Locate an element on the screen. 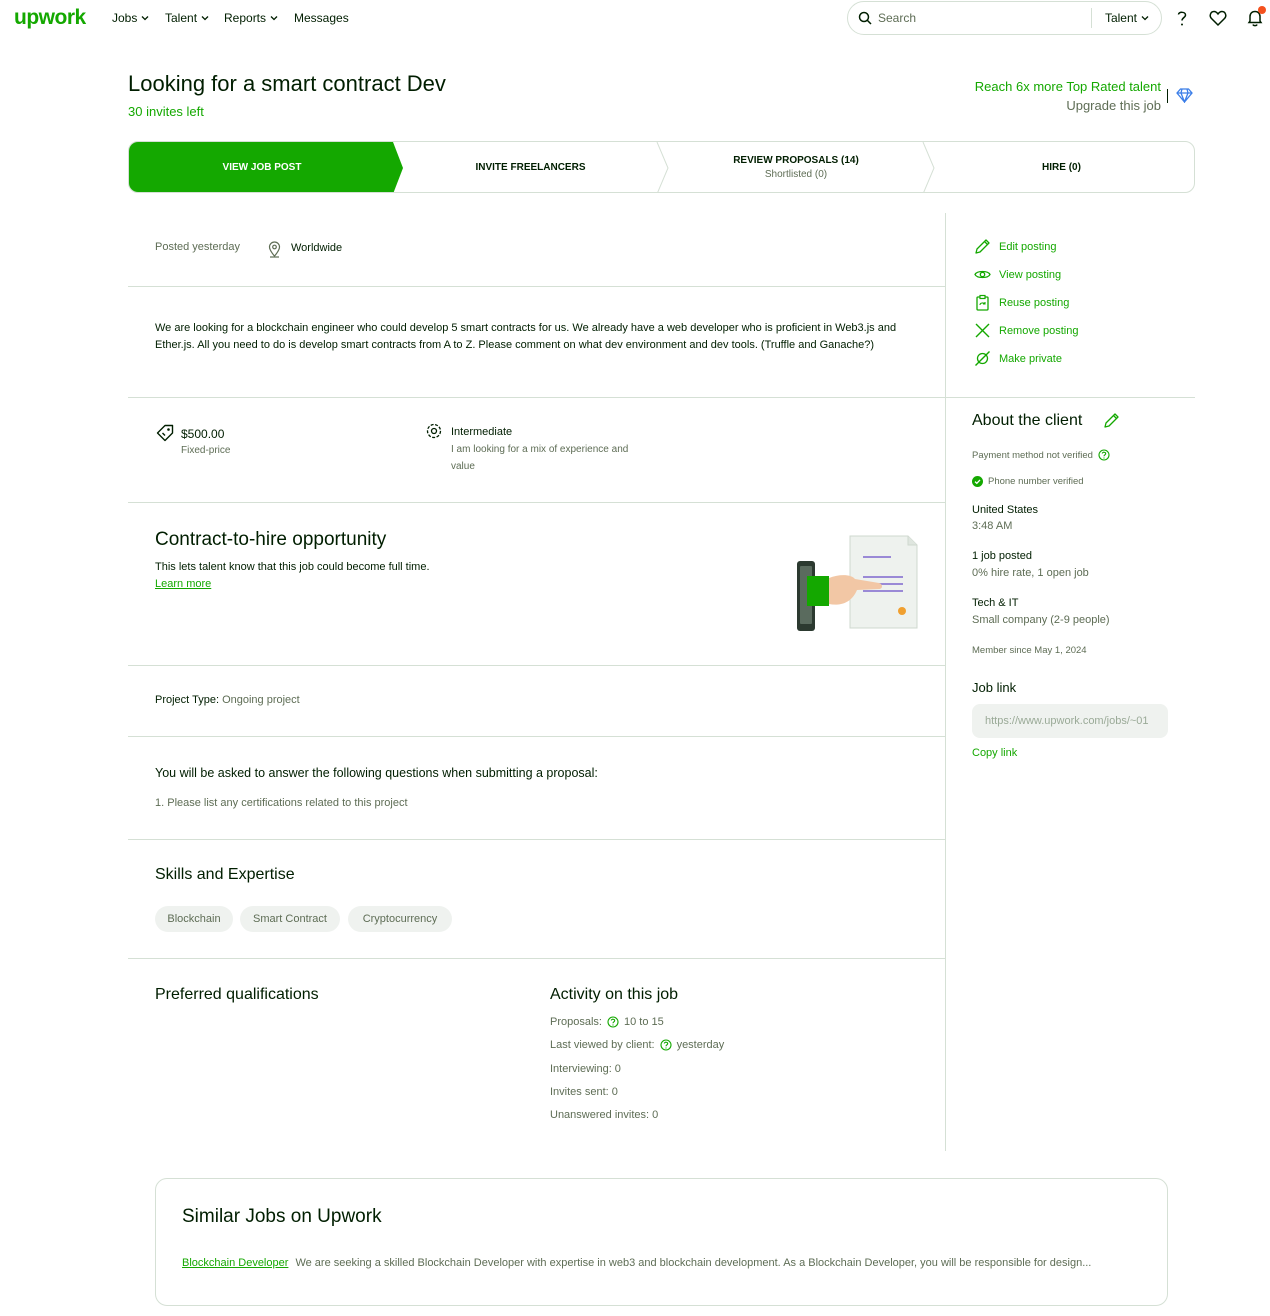 The height and width of the screenshot is (1316, 1270). similar-jobs-title: Similar Jobs on Upwork is located at coordinates (282, 1216).